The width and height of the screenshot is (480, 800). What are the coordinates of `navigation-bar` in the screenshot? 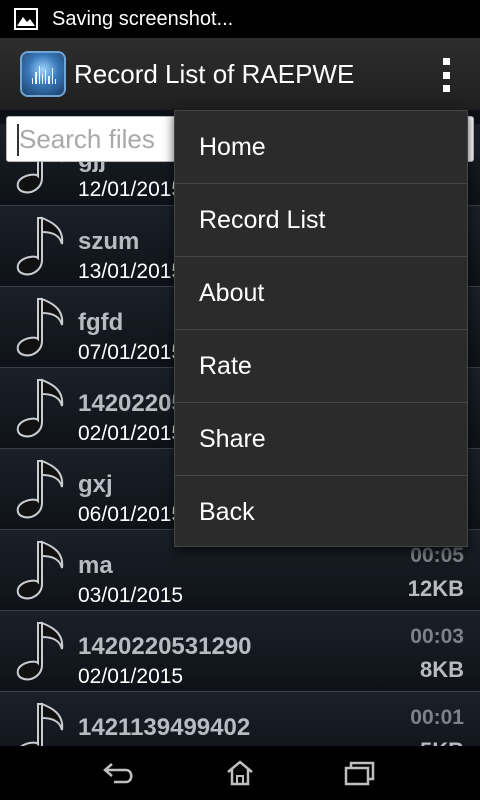 It's located at (240, 773).